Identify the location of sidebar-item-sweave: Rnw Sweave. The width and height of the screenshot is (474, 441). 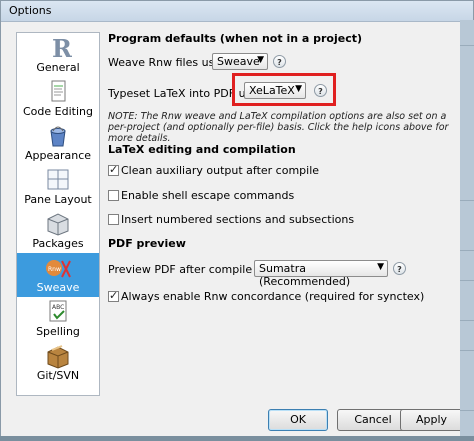
(58, 275).